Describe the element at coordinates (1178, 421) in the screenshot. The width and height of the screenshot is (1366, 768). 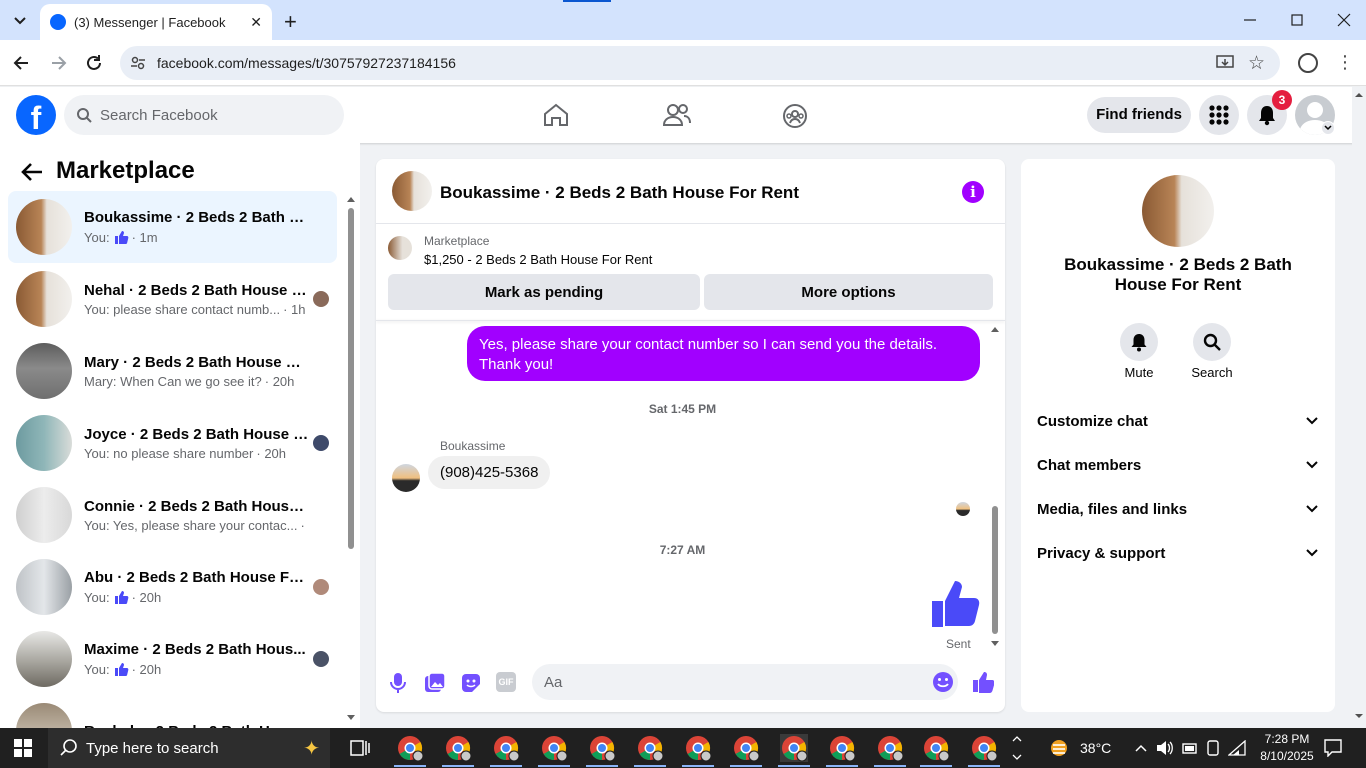
I see `customize-chat-section: Customize chat` at that location.